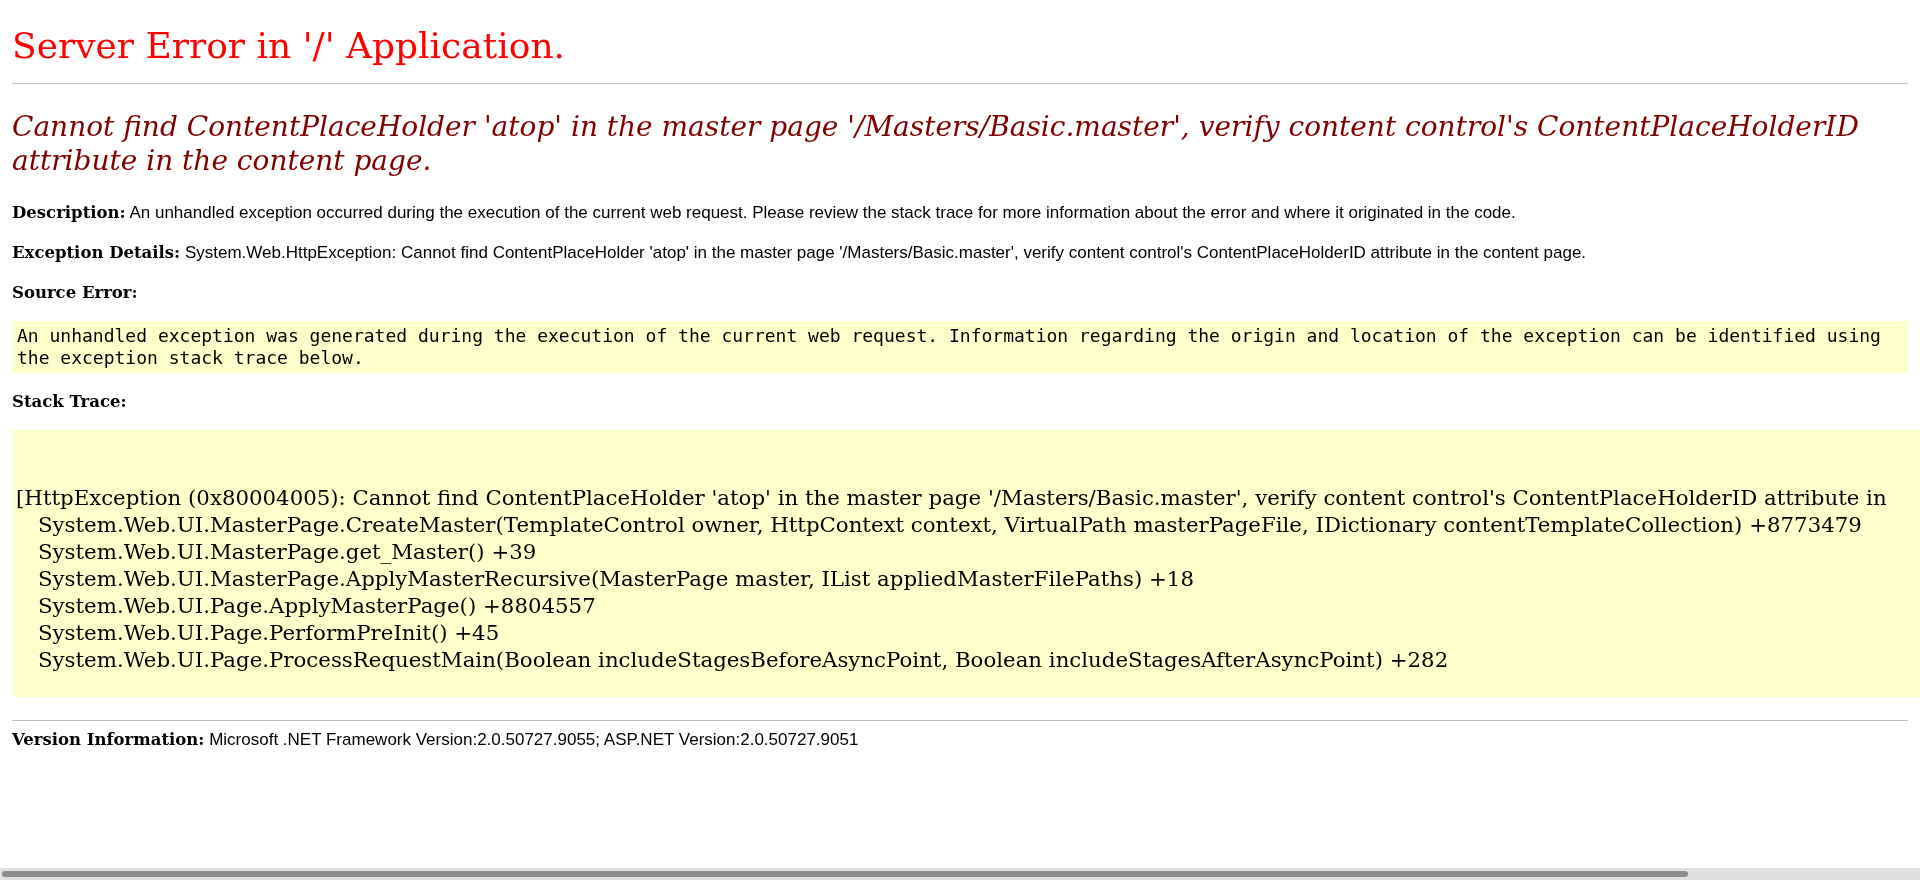  What do you see at coordinates (69, 401) in the screenshot?
I see `section-label: Stack Trace:` at bounding box center [69, 401].